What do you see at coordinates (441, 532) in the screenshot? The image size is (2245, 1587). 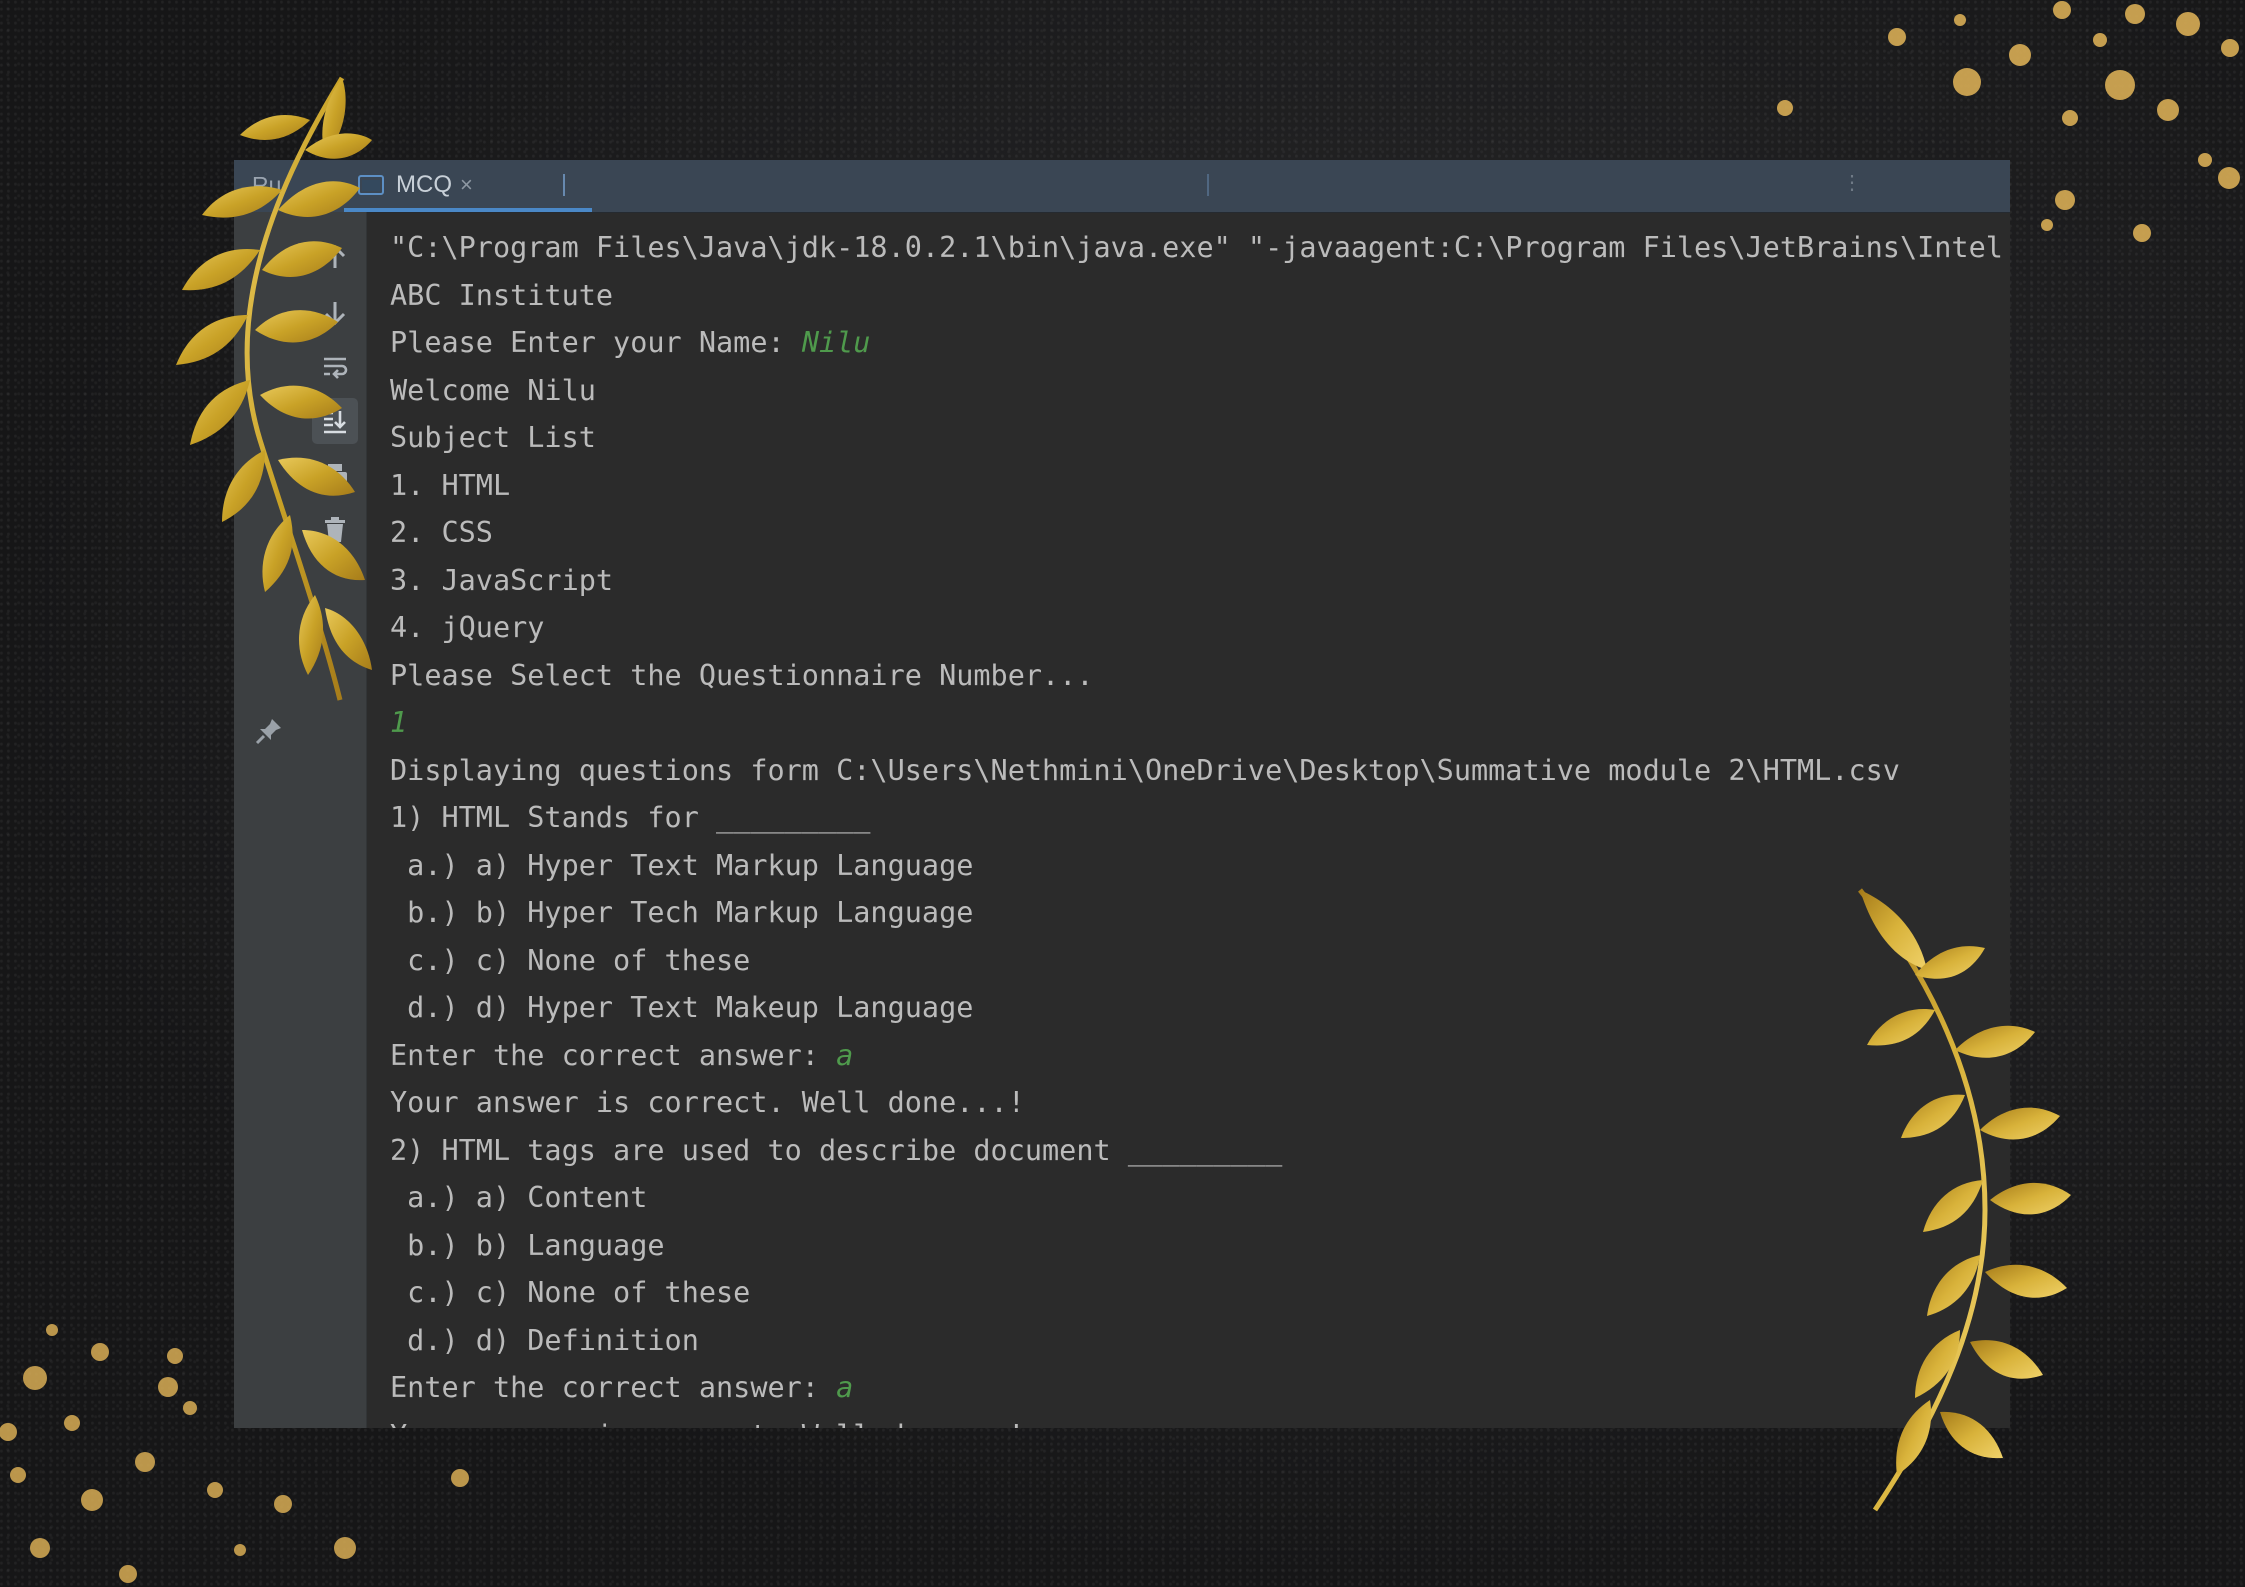 I see `console-line-text: 2. CSS` at bounding box center [441, 532].